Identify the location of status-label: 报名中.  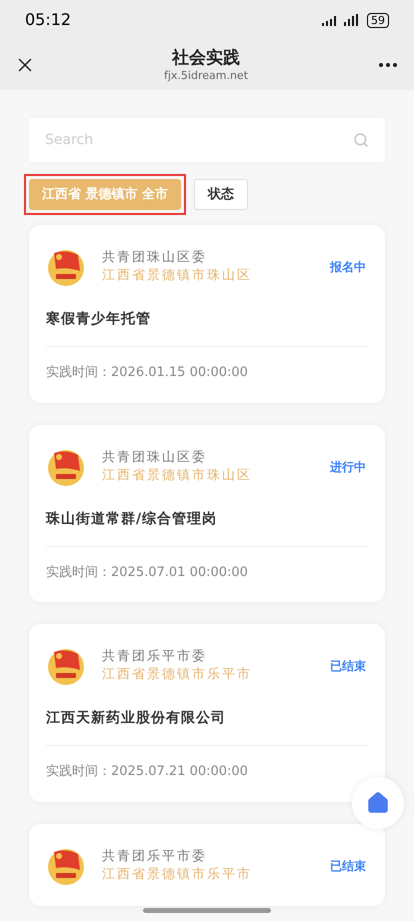
(348, 267).